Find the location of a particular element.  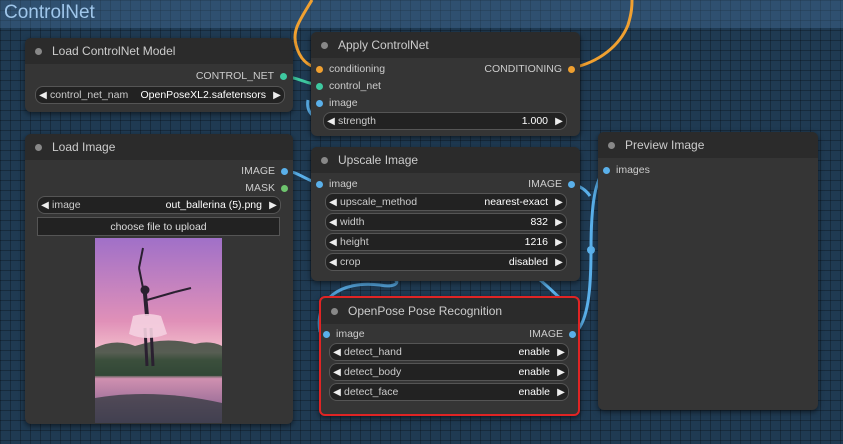

conditioning-input-dot is located at coordinates (319, 69).